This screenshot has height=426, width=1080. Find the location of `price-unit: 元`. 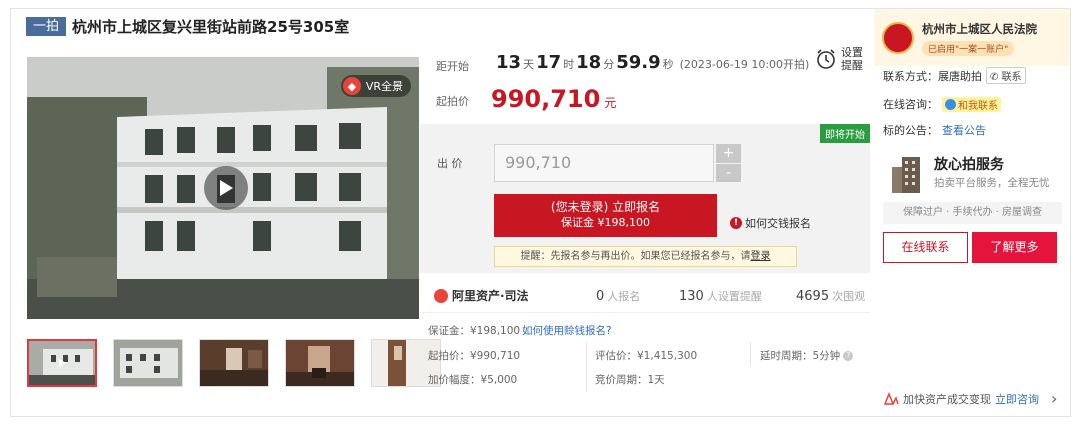

price-unit: 元 is located at coordinates (610, 103).